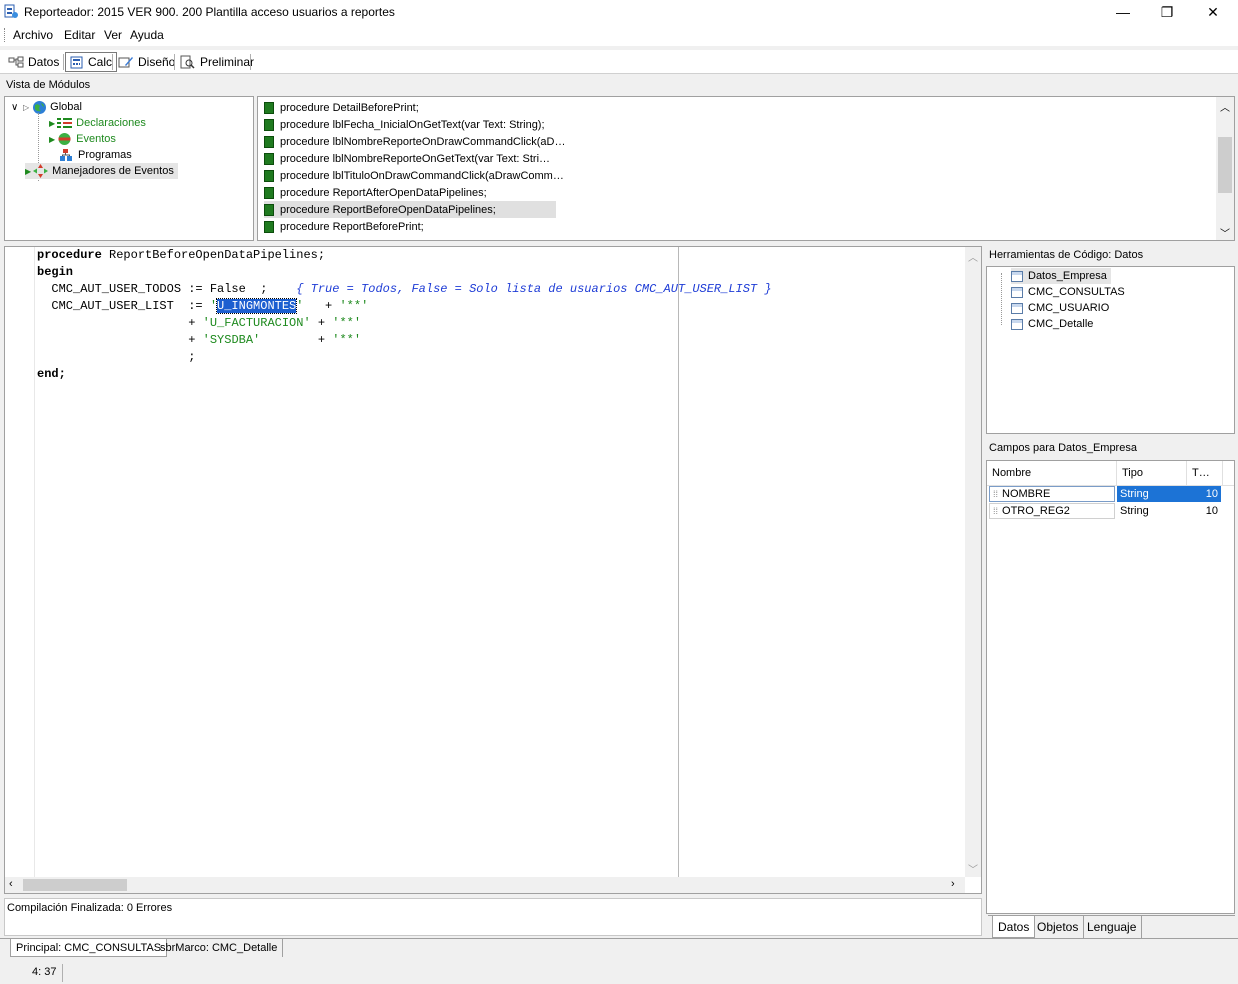  Describe the element at coordinates (190, 62) in the screenshot. I see `preview-icon` at that location.